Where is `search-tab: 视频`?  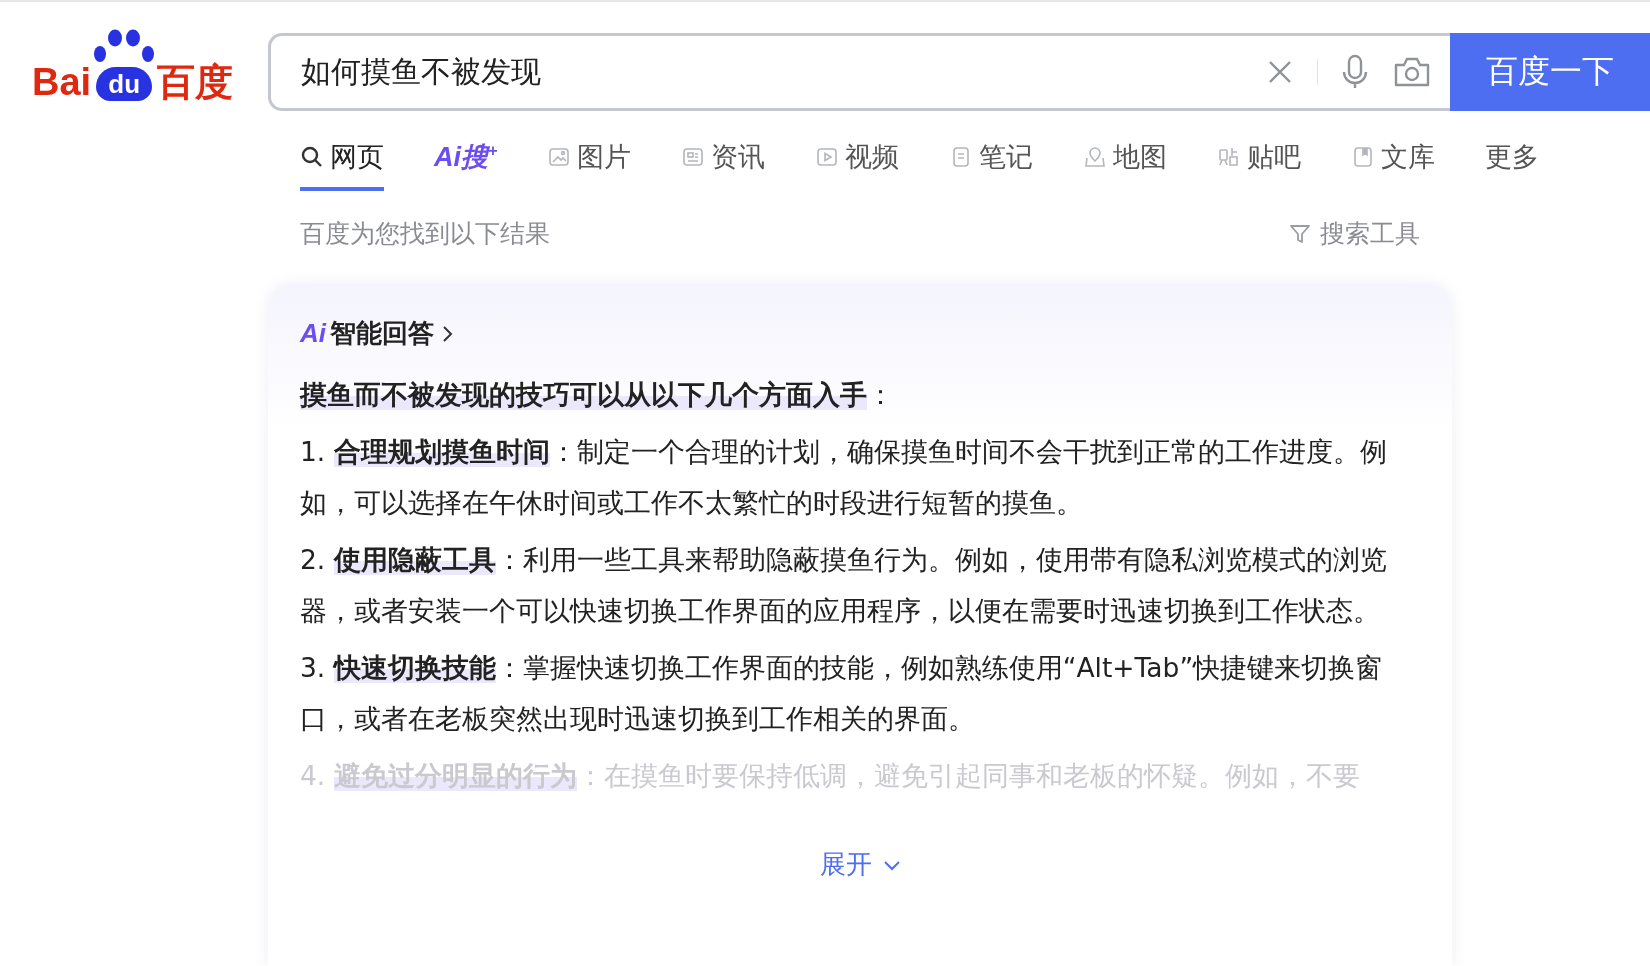
search-tab: 视频 is located at coordinates (857, 165).